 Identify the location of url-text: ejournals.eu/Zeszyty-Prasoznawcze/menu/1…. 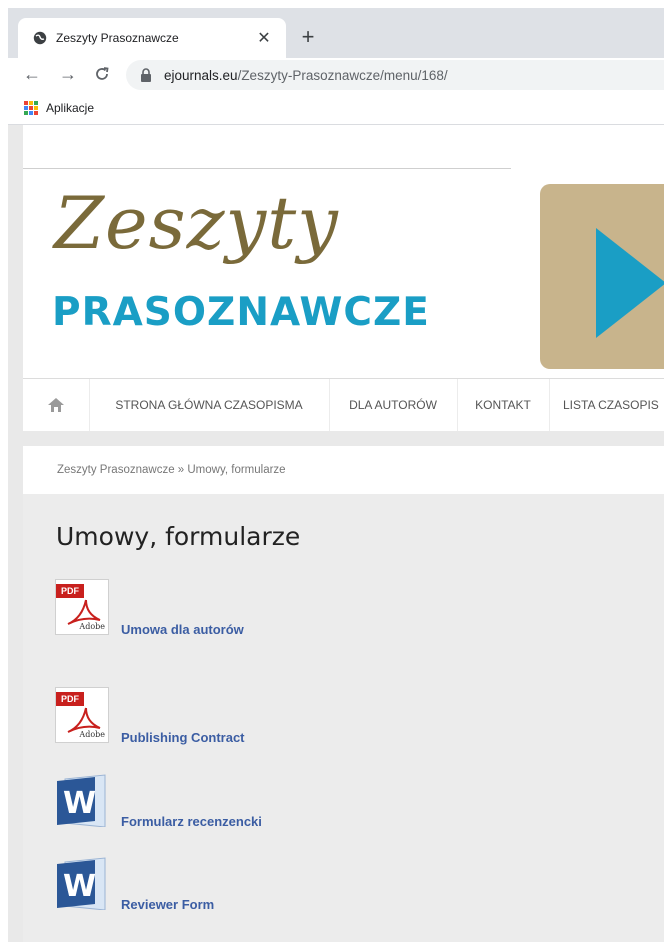
(306, 75).